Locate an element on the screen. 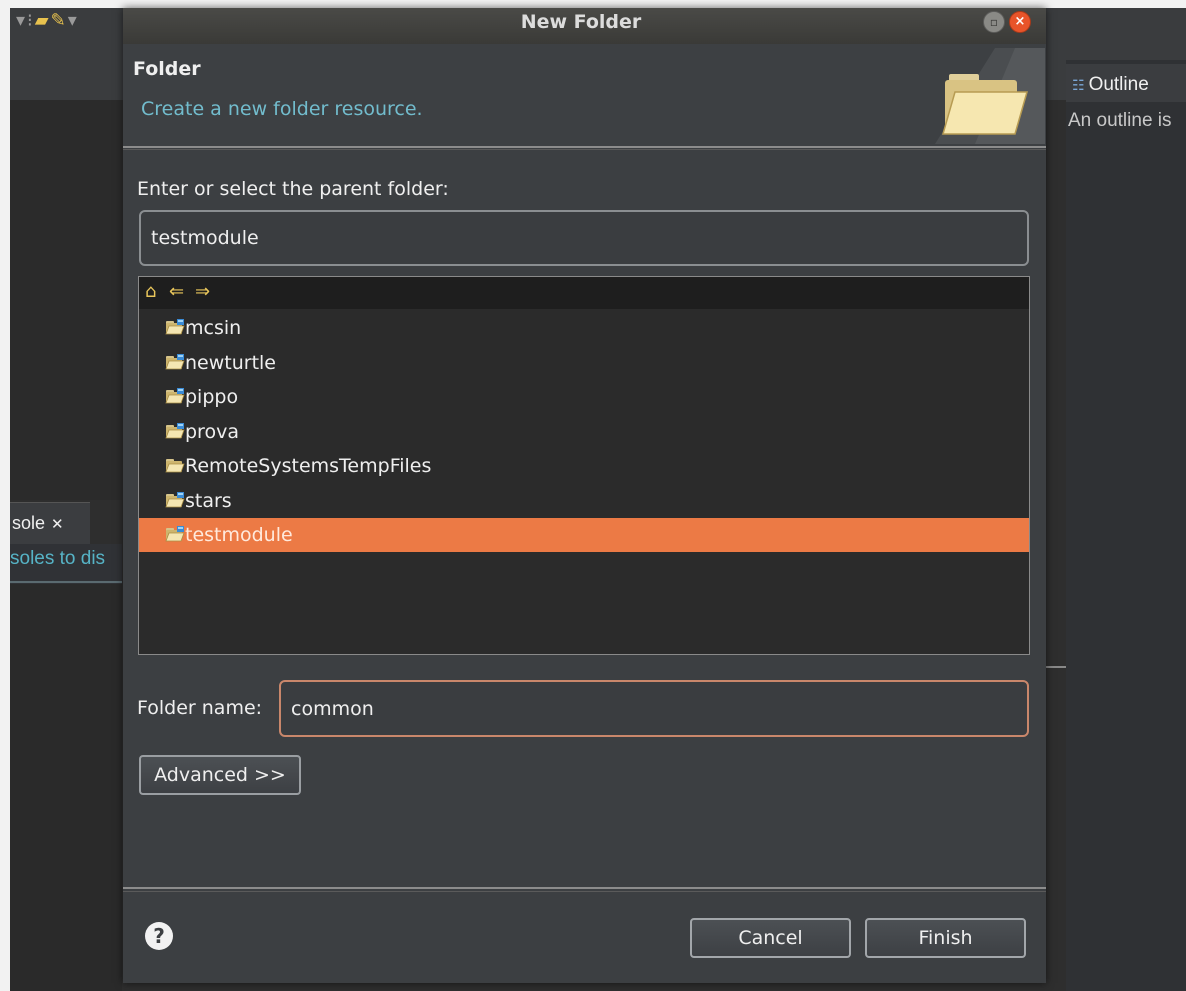 Image resolution: width=1186 pixels, height=991 pixels. tree-item-label: mcsin is located at coordinates (213, 328).